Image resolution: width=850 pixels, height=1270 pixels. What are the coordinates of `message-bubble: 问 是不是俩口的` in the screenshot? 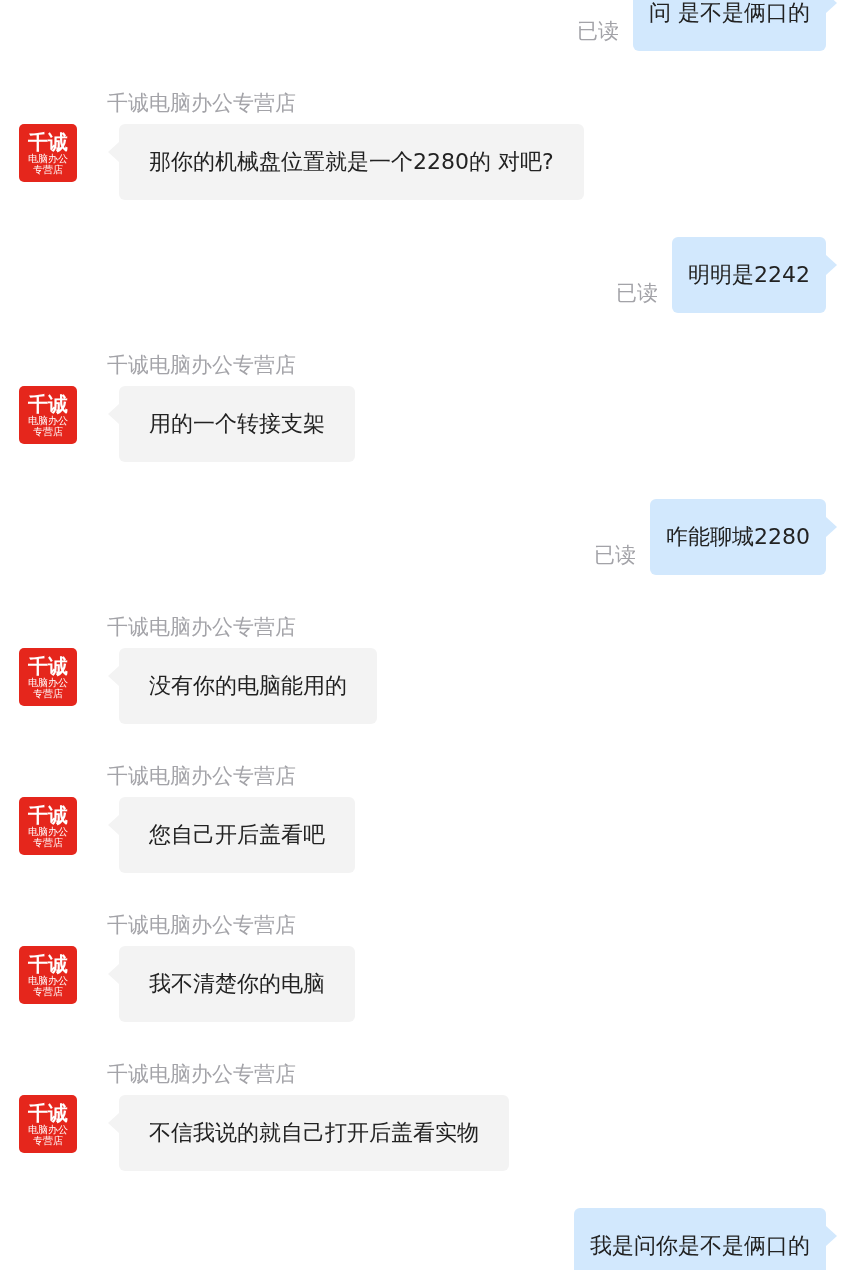 It's located at (729, 25).